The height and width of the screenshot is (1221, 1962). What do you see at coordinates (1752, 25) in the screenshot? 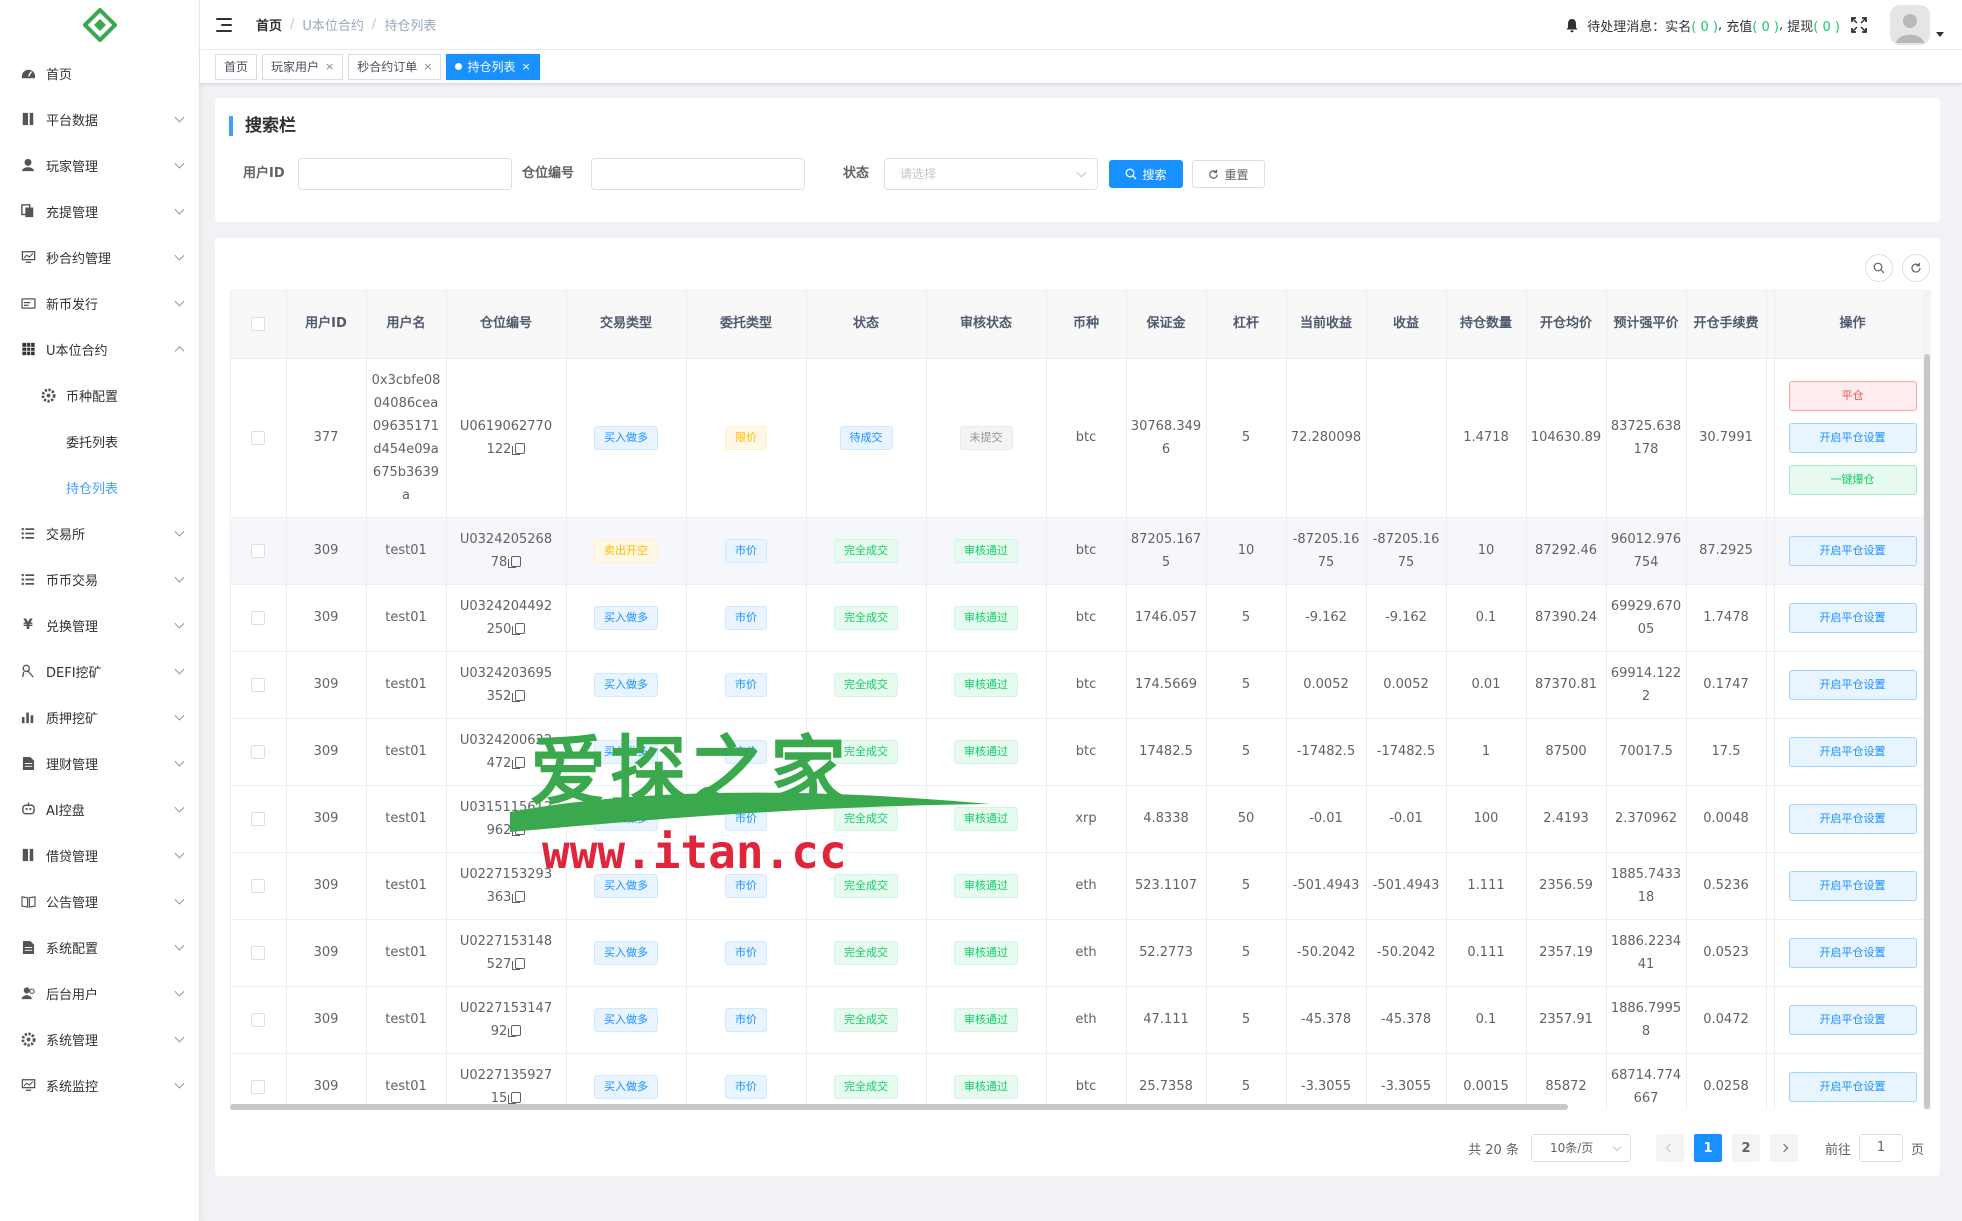
I see `recharge-link: 充值( 0 )` at bounding box center [1752, 25].